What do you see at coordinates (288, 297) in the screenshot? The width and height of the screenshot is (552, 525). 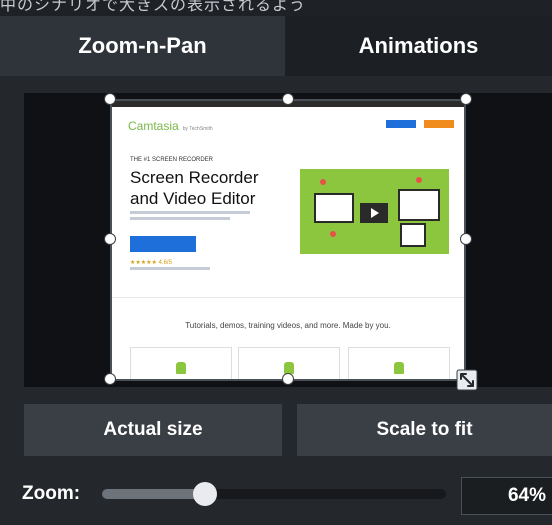 I see `preview-divider` at bounding box center [288, 297].